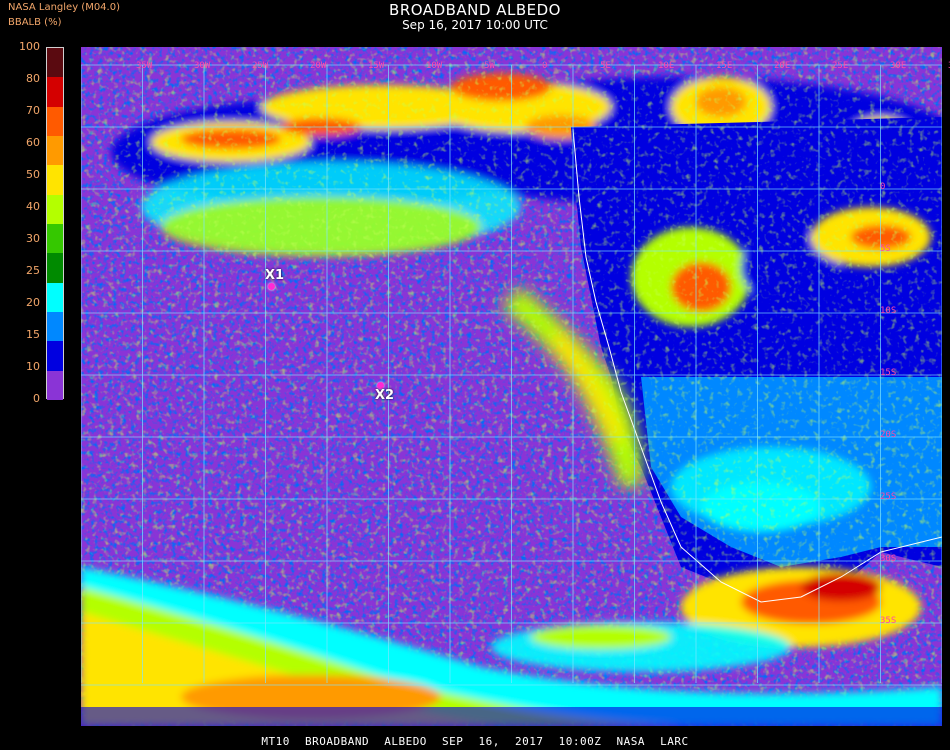  Describe the element at coordinates (33, 302) in the screenshot. I see `legend-tick-label: 20` at that location.